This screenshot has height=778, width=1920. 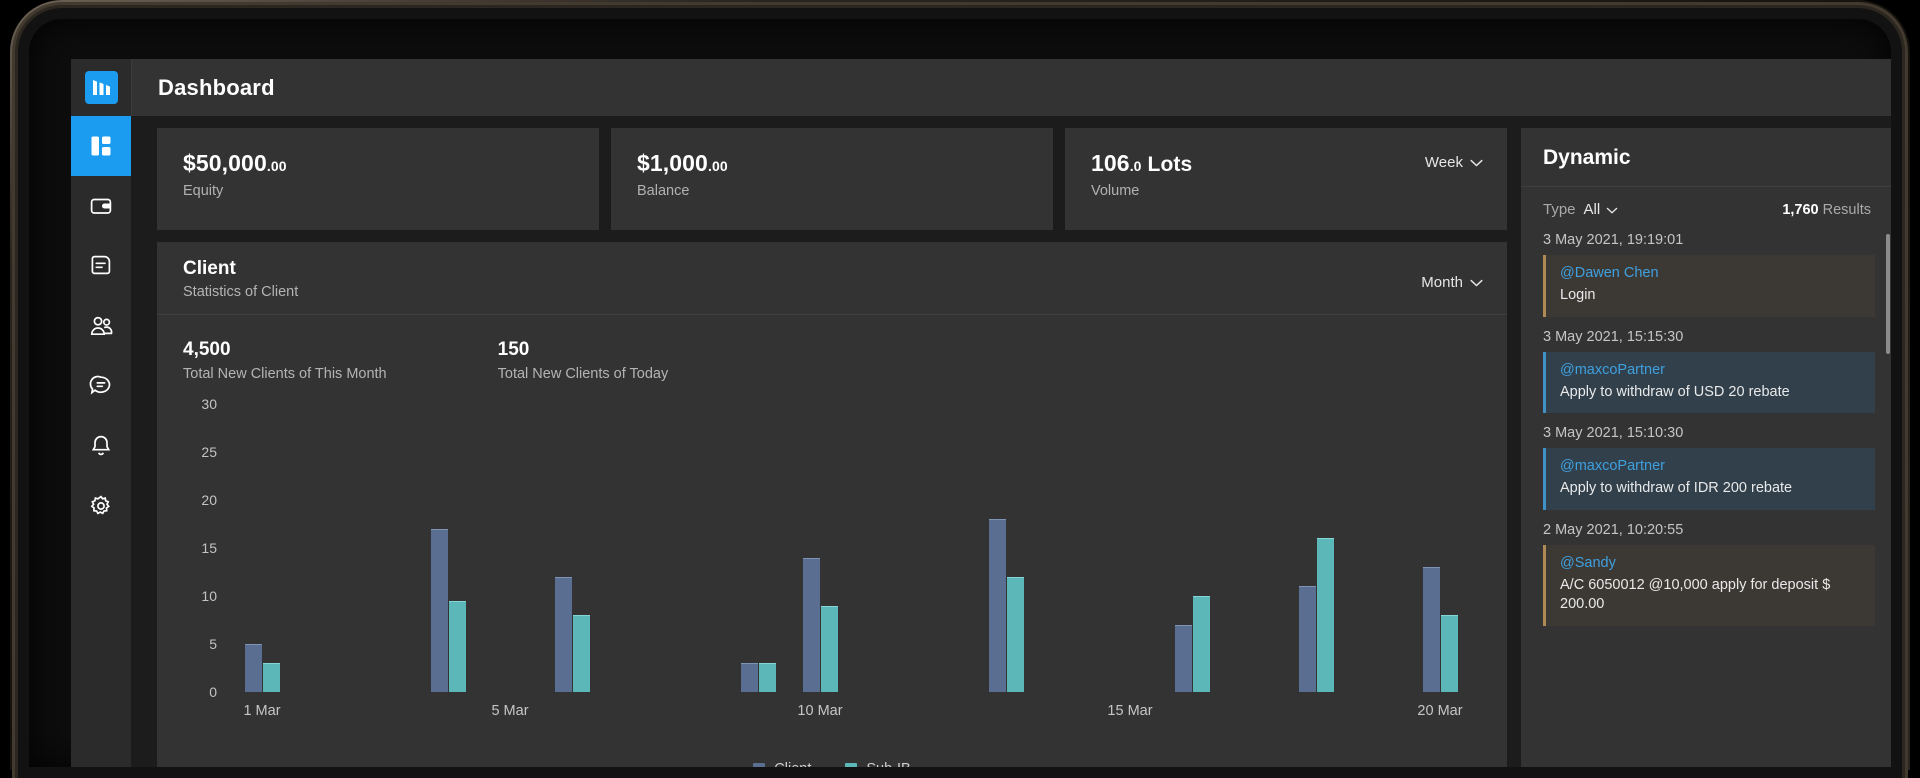 I want to click on client-period-dropdown: Month, so click(x=1452, y=282).